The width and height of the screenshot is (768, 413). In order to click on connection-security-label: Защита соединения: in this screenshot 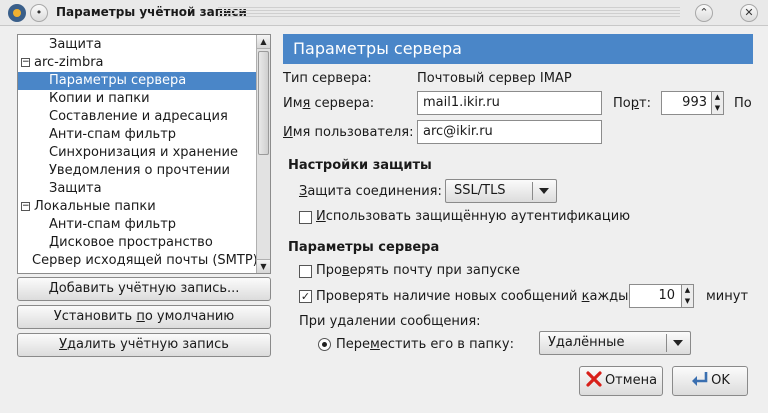, I will do `click(370, 191)`.